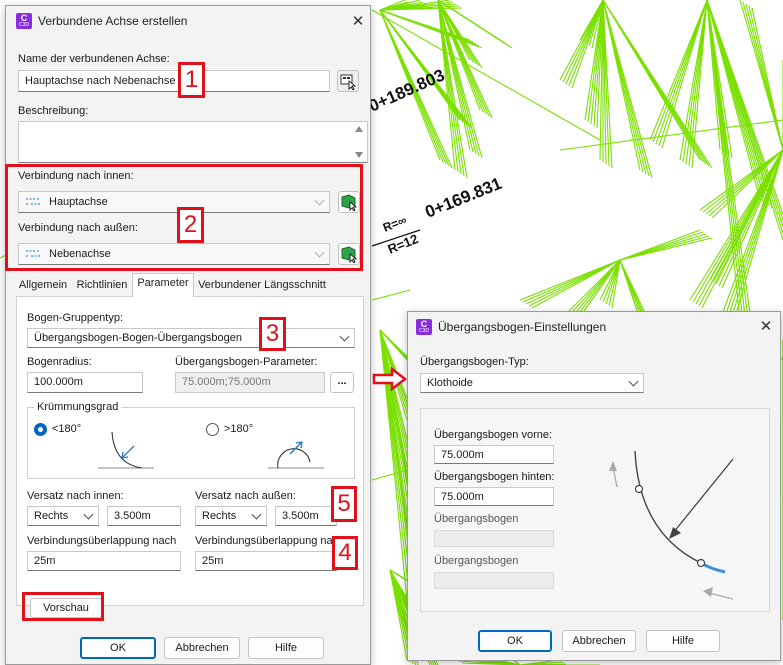 This screenshot has height=665, width=783. Describe the element at coordinates (494, 580) in the screenshot. I see `transition-extra2-input` at that location.